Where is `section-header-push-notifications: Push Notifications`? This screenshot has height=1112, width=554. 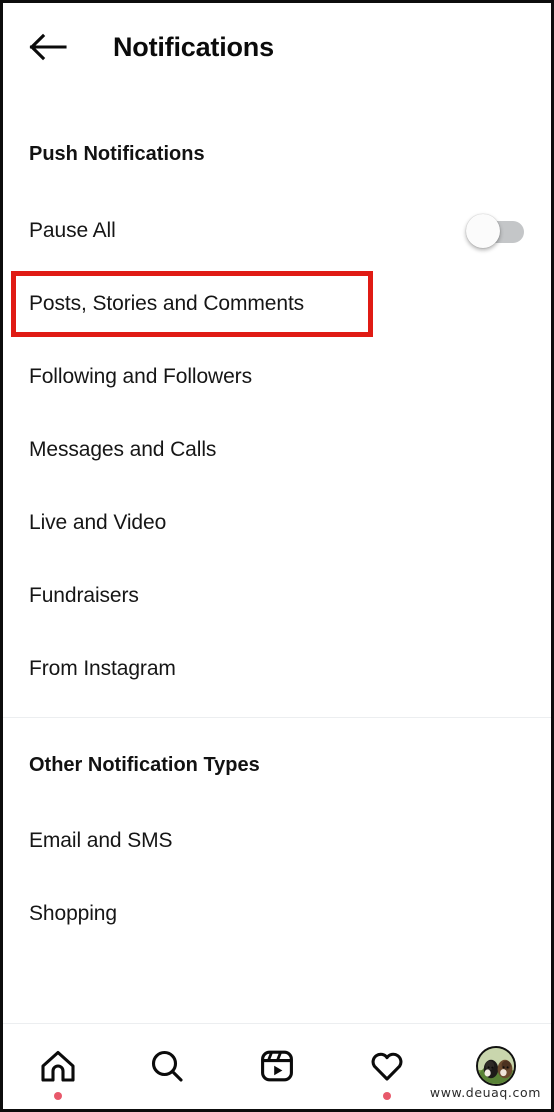 section-header-push-notifications: Push Notifications is located at coordinates (117, 154).